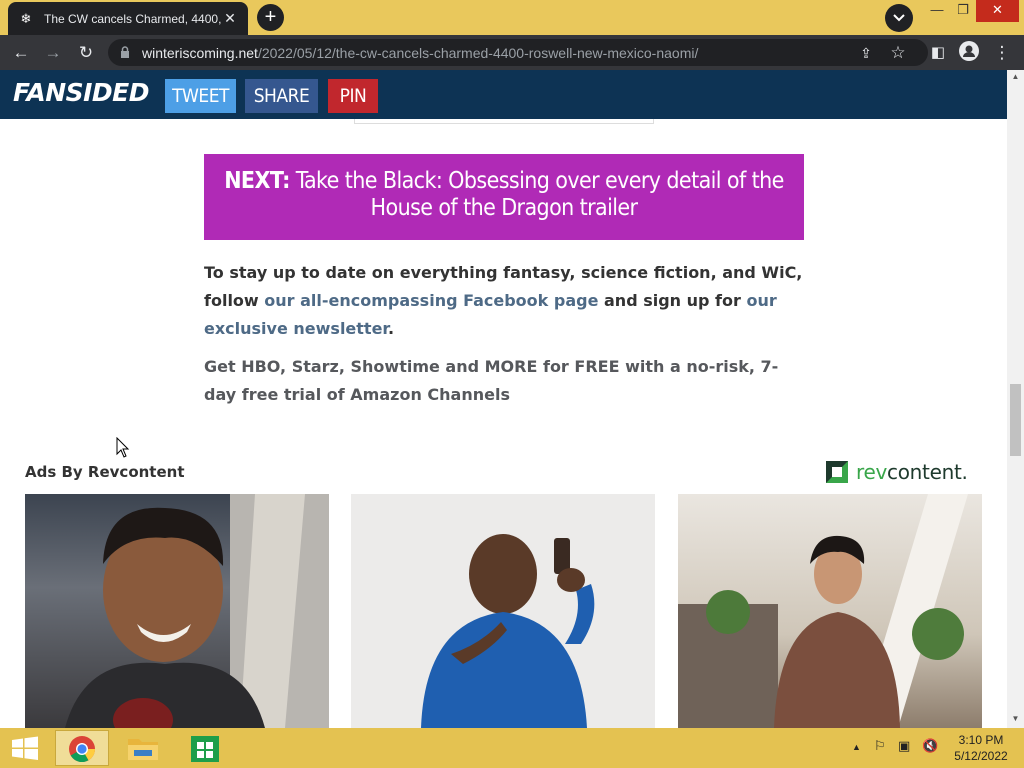  Describe the element at coordinates (872, 472) in the screenshot. I see `revcontent-accent: rev` at that location.